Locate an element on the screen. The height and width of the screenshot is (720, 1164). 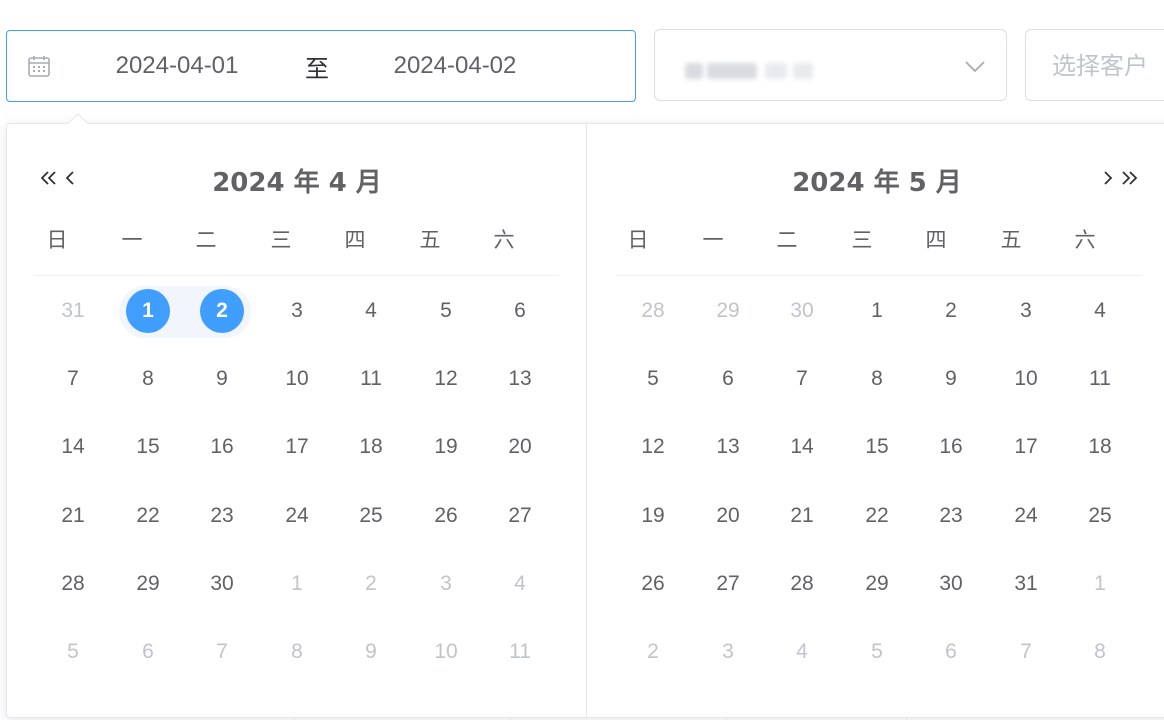
calendar-icon is located at coordinates (39, 66).